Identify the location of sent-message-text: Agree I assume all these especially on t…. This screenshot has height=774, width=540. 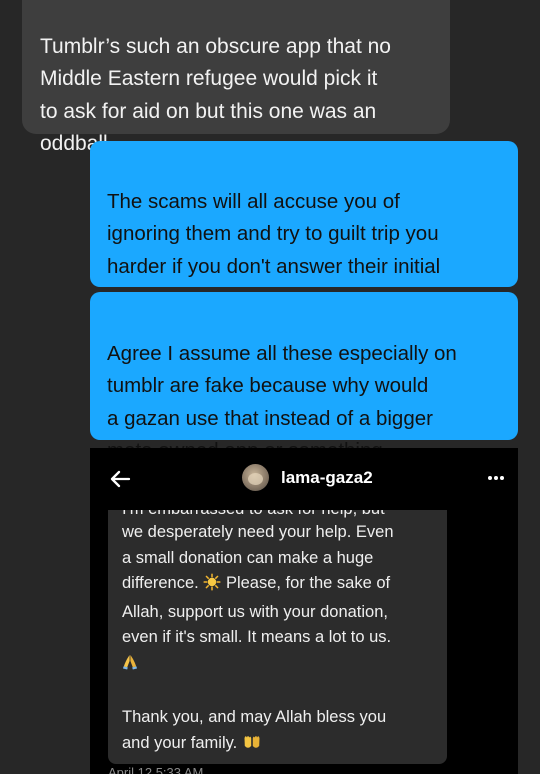
(282, 402).